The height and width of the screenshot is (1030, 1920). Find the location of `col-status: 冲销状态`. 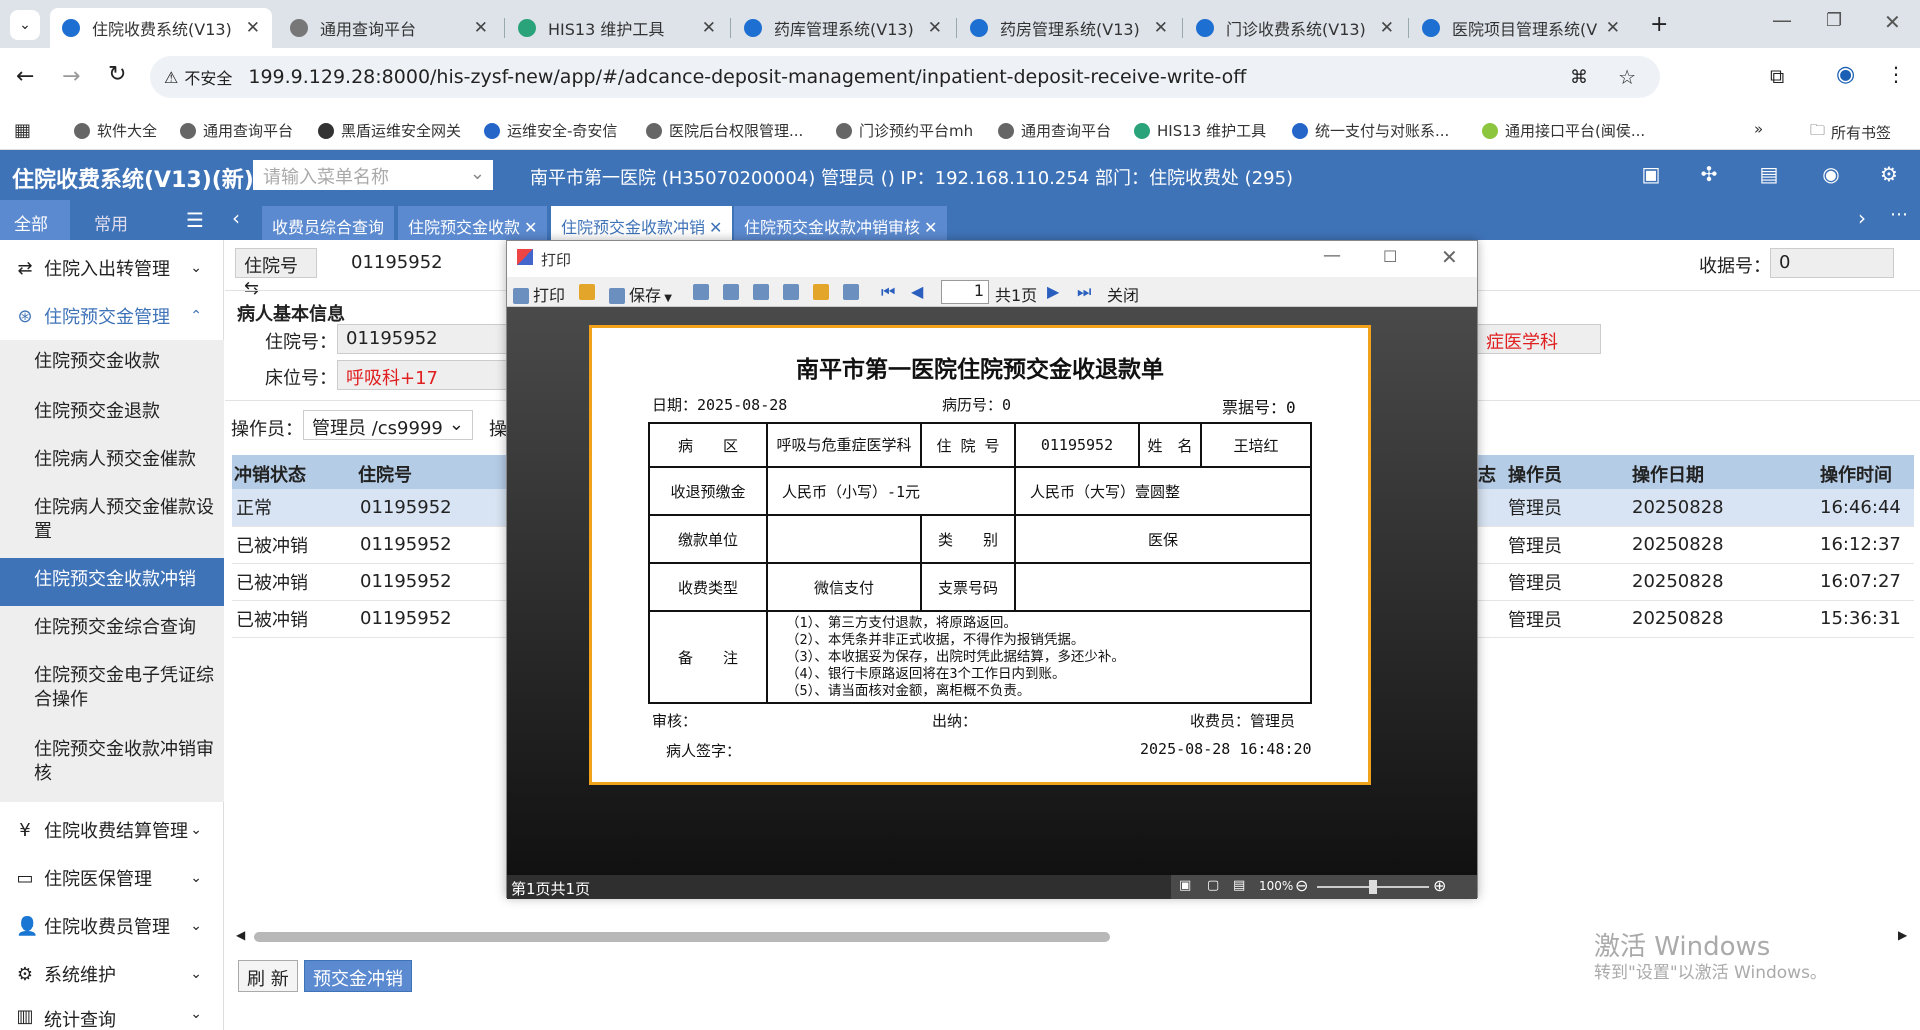

col-status: 冲销状态 is located at coordinates (270, 474).